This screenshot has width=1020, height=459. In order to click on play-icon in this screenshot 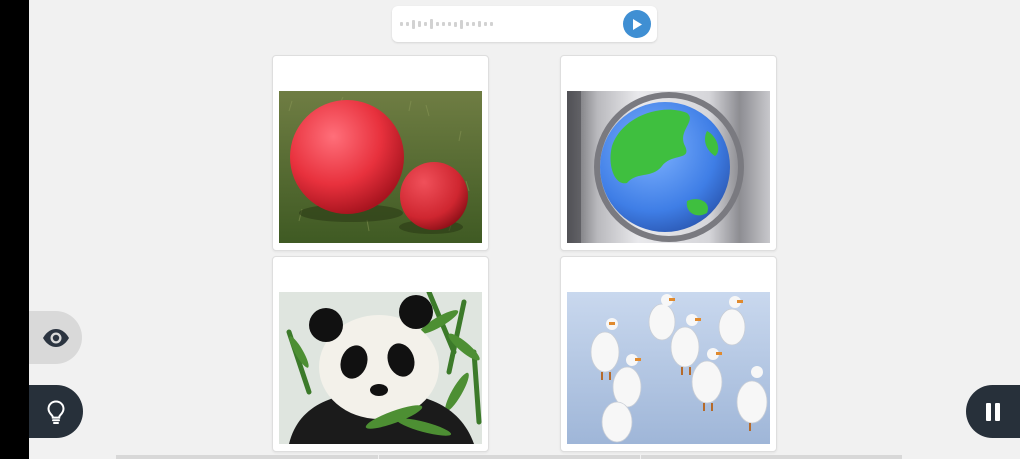, I will do `click(637, 24)`.